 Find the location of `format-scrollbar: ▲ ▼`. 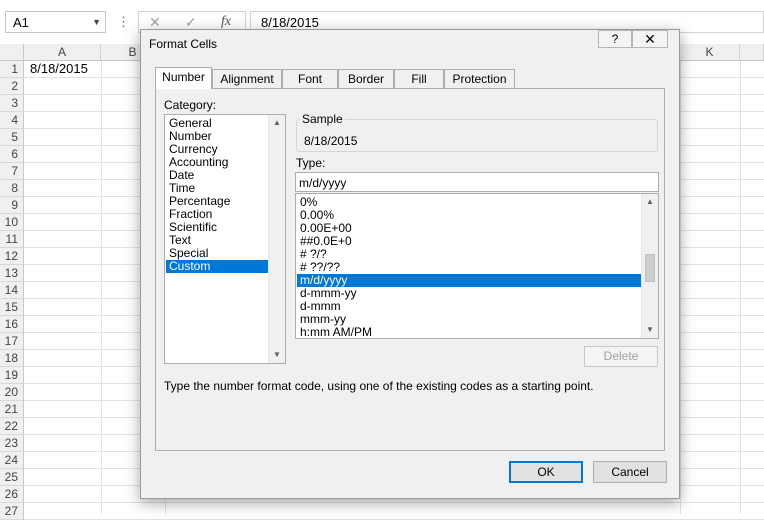

format-scrollbar: ▲ ▼ is located at coordinates (649, 266).